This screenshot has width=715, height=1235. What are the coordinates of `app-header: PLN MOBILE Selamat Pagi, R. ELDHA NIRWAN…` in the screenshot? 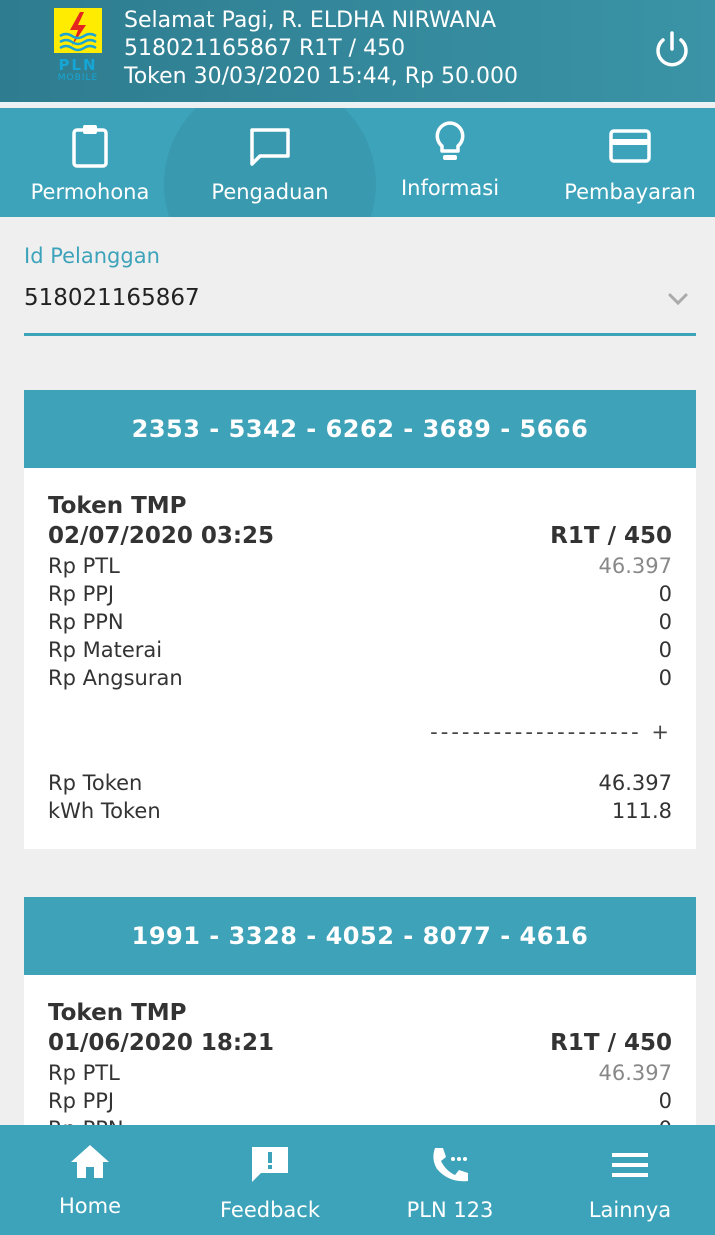 It's located at (357, 52).